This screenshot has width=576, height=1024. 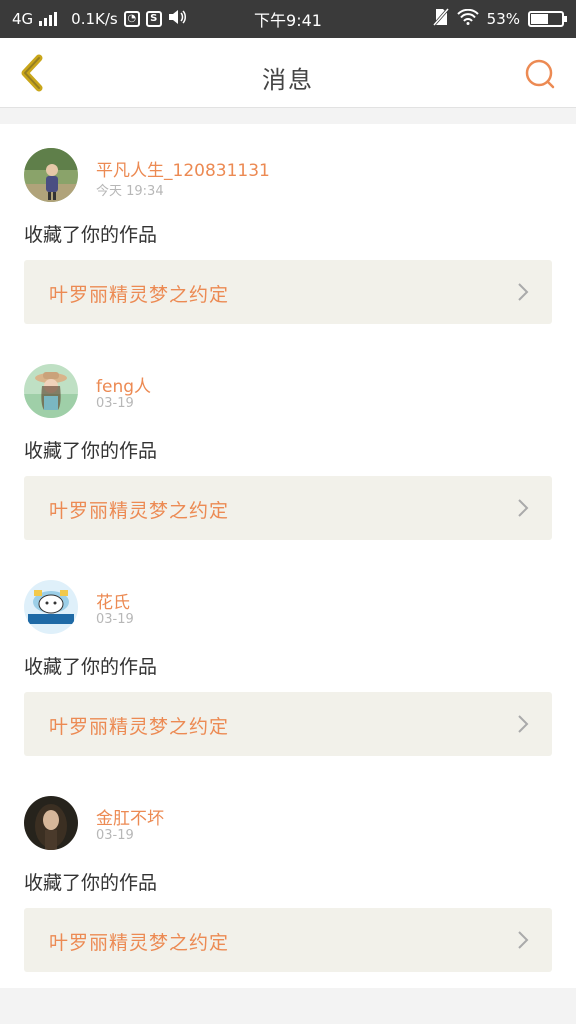 What do you see at coordinates (94, 19) in the screenshot?
I see `network-speed: 0.1K/s` at bounding box center [94, 19].